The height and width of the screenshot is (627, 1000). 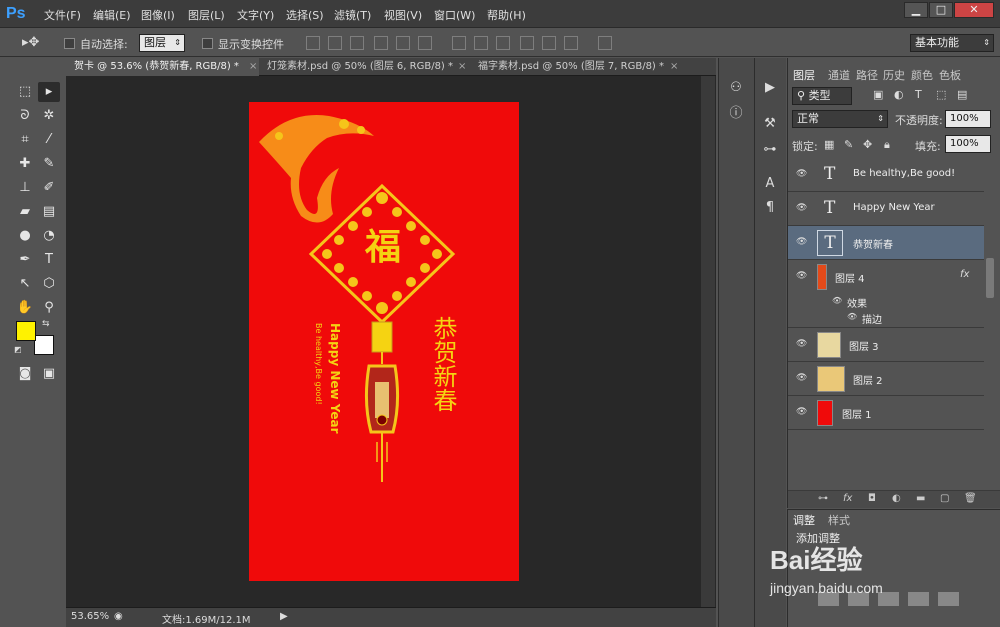 I want to click on zoom-tool-icon: ⚲, so click(x=49, y=308).